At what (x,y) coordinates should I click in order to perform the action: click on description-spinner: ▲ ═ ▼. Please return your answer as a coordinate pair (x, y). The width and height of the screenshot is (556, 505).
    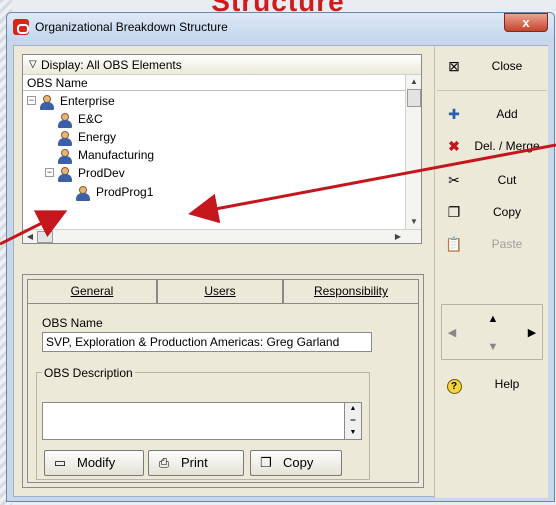
    Looking at the image, I should click on (353, 421).